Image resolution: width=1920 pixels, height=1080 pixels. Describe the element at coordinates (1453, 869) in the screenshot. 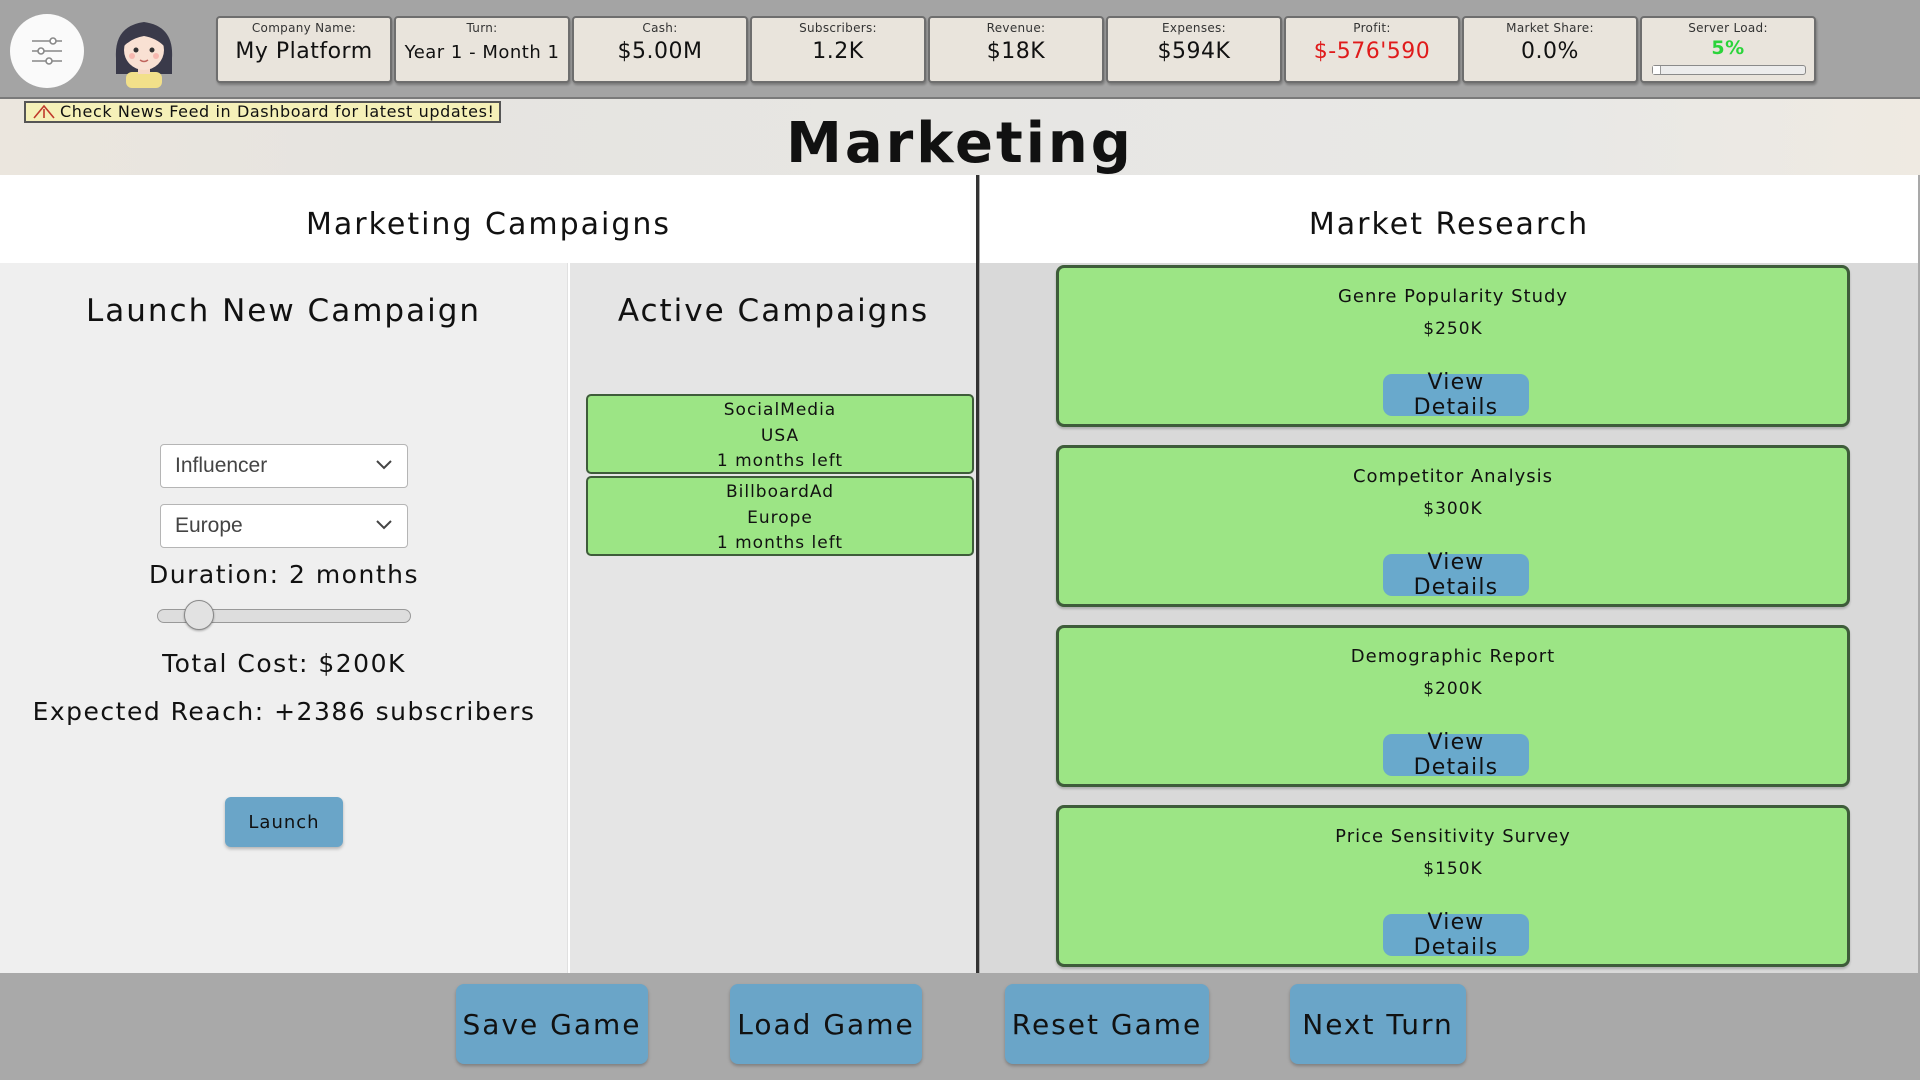

I see `research-cost: $150K` at that location.